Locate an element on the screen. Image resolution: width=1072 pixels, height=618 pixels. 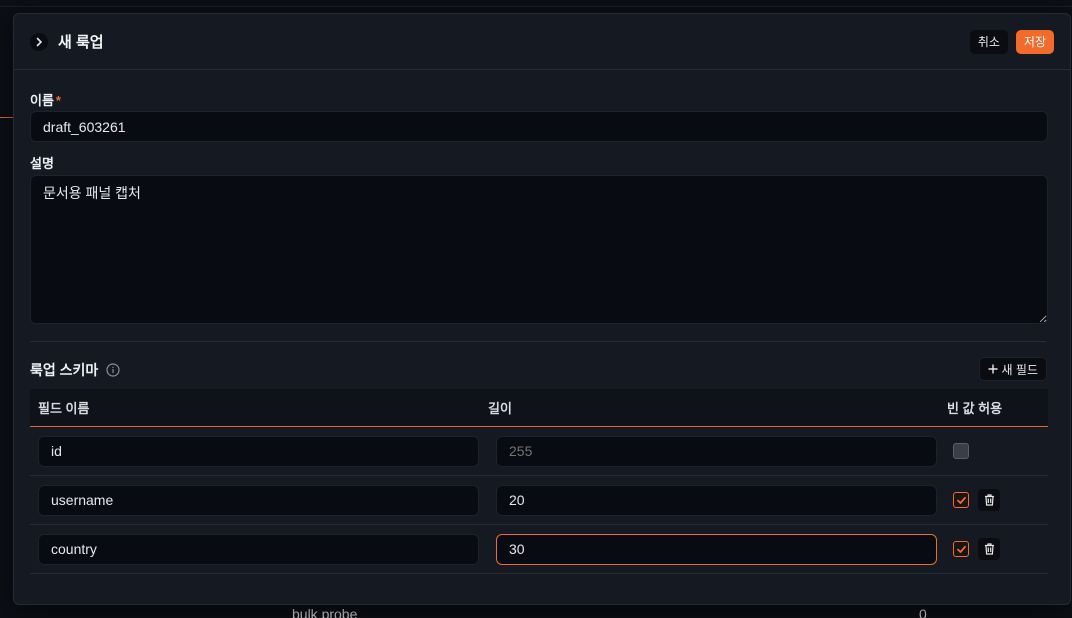
cancel-button: 취소 is located at coordinates (988, 41).